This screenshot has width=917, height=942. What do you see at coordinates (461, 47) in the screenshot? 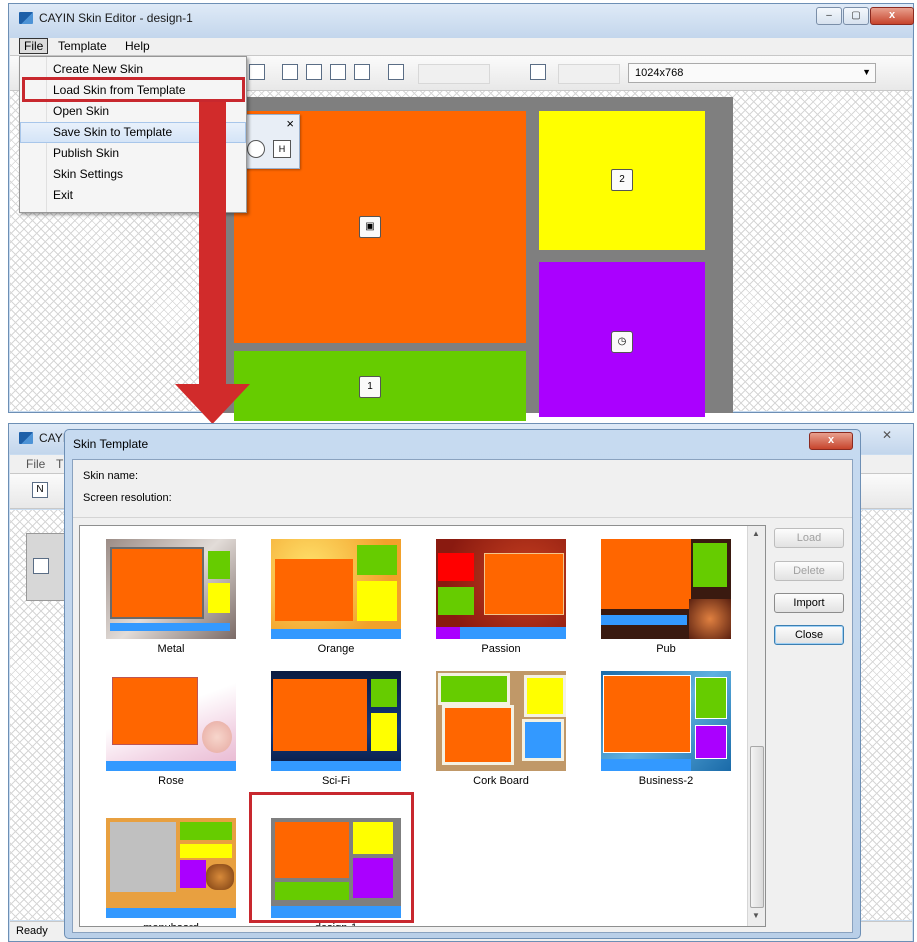
I see `menu-bar: File Template Help` at bounding box center [461, 47].